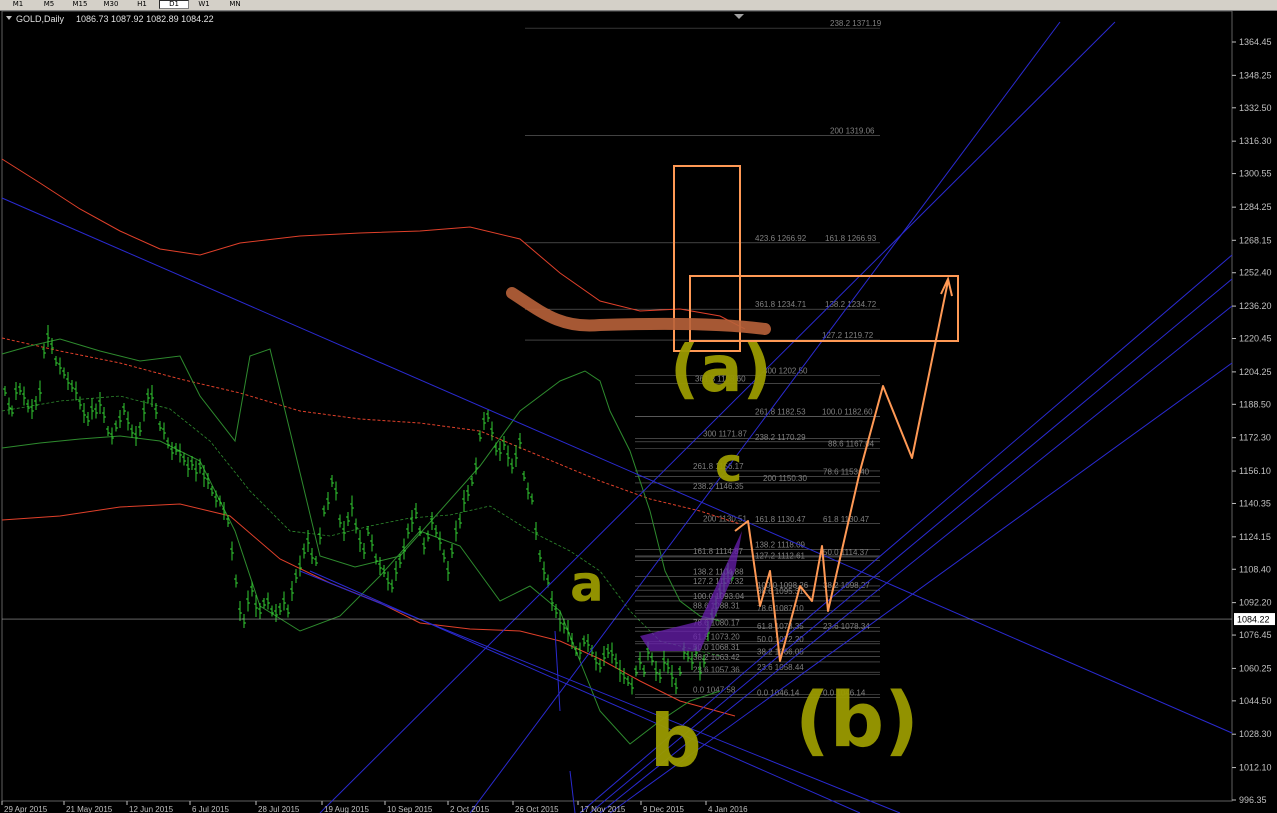  Describe the element at coordinates (470, 809) in the screenshot. I see `time-tick-label: 2 Oct 2015` at that location.